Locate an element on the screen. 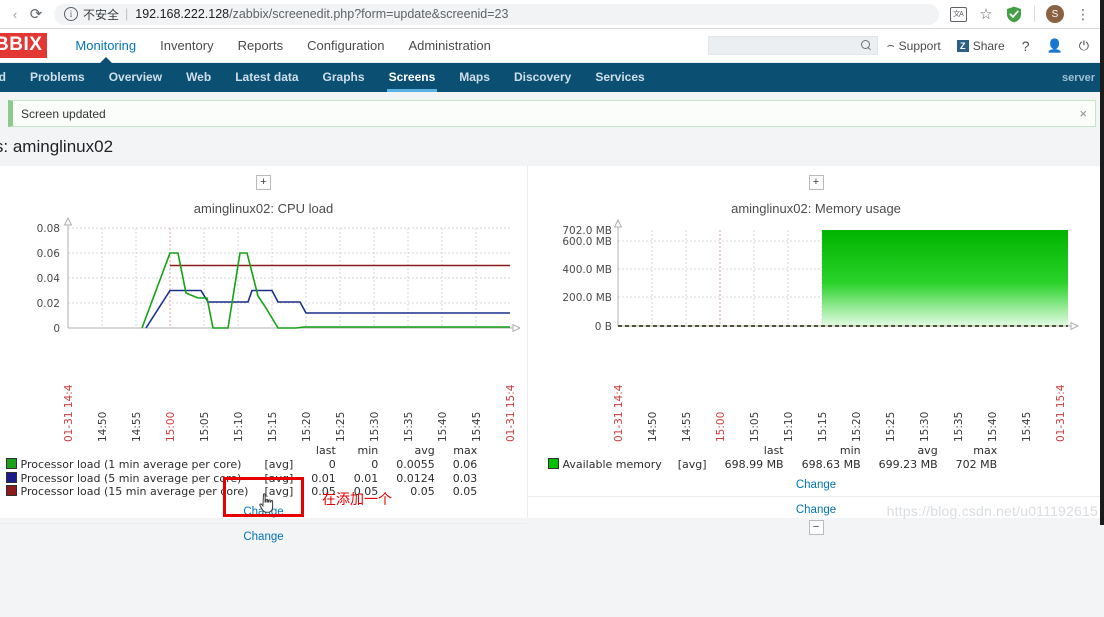 The width and height of the screenshot is (1104, 617). support-link: ⌢Support is located at coordinates (914, 45).